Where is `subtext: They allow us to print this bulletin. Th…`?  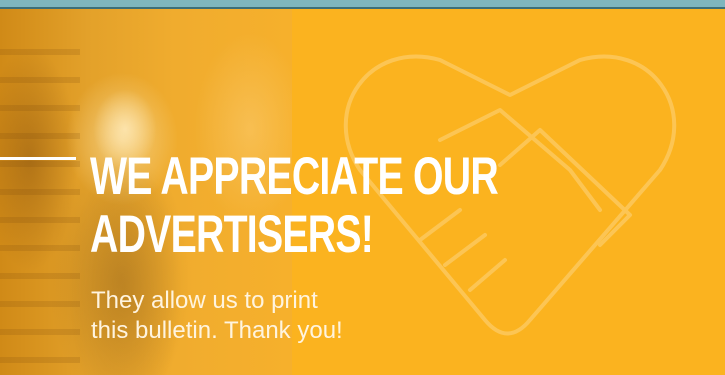
subtext: They allow us to print this bulletin. Th… is located at coordinates (217, 316).